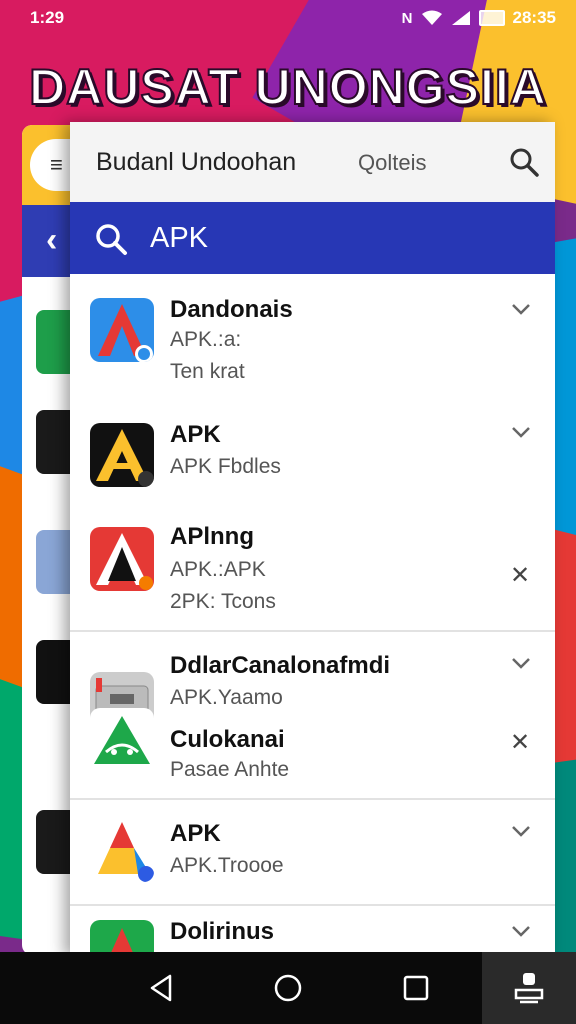  What do you see at coordinates (534, 17) in the screenshot?
I see `status-clock-right: 28:35` at bounding box center [534, 17].